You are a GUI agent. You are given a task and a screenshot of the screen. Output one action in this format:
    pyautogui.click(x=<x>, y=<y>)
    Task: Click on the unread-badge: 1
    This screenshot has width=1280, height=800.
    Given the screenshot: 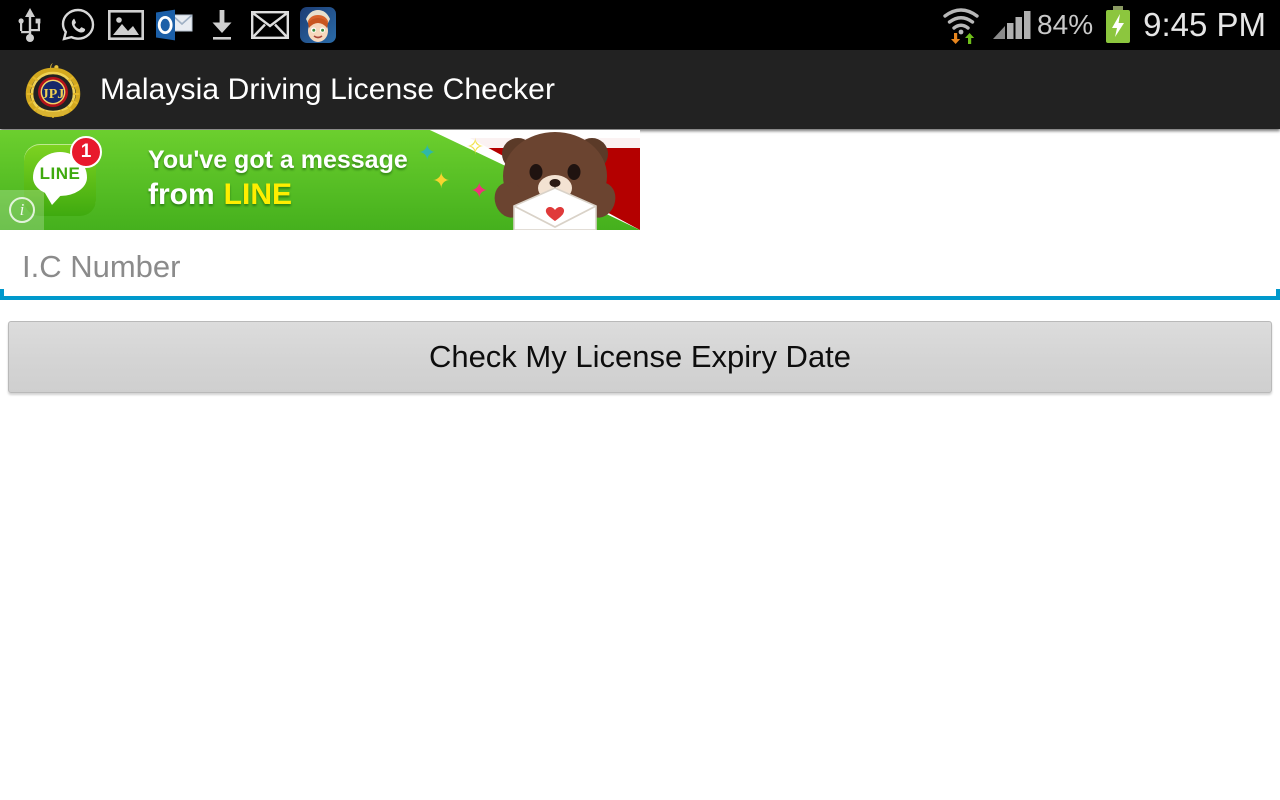 What is the action you would take?
    pyautogui.click(x=86, y=152)
    